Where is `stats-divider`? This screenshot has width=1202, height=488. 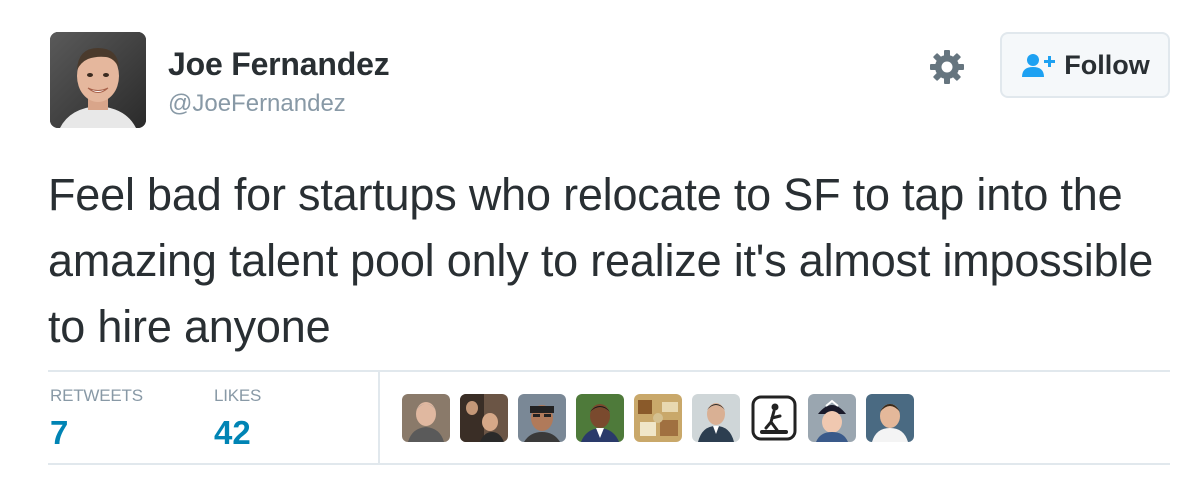 stats-divider is located at coordinates (379, 417).